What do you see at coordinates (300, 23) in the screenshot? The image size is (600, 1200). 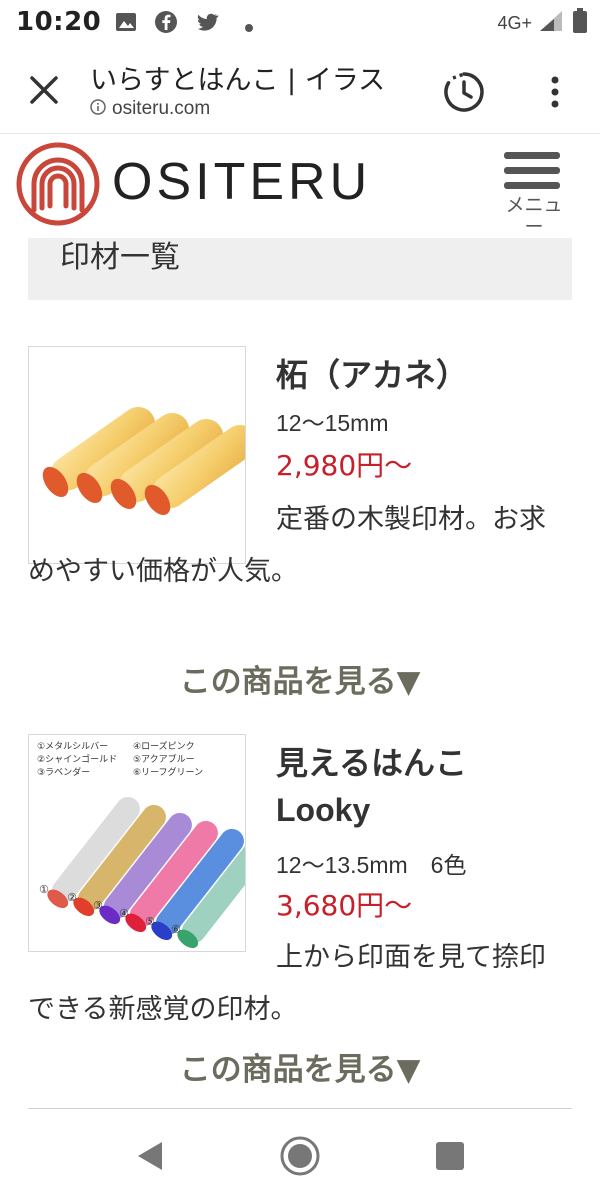 I see `status-bar: 10:20 4G+` at bounding box center [300, 23].